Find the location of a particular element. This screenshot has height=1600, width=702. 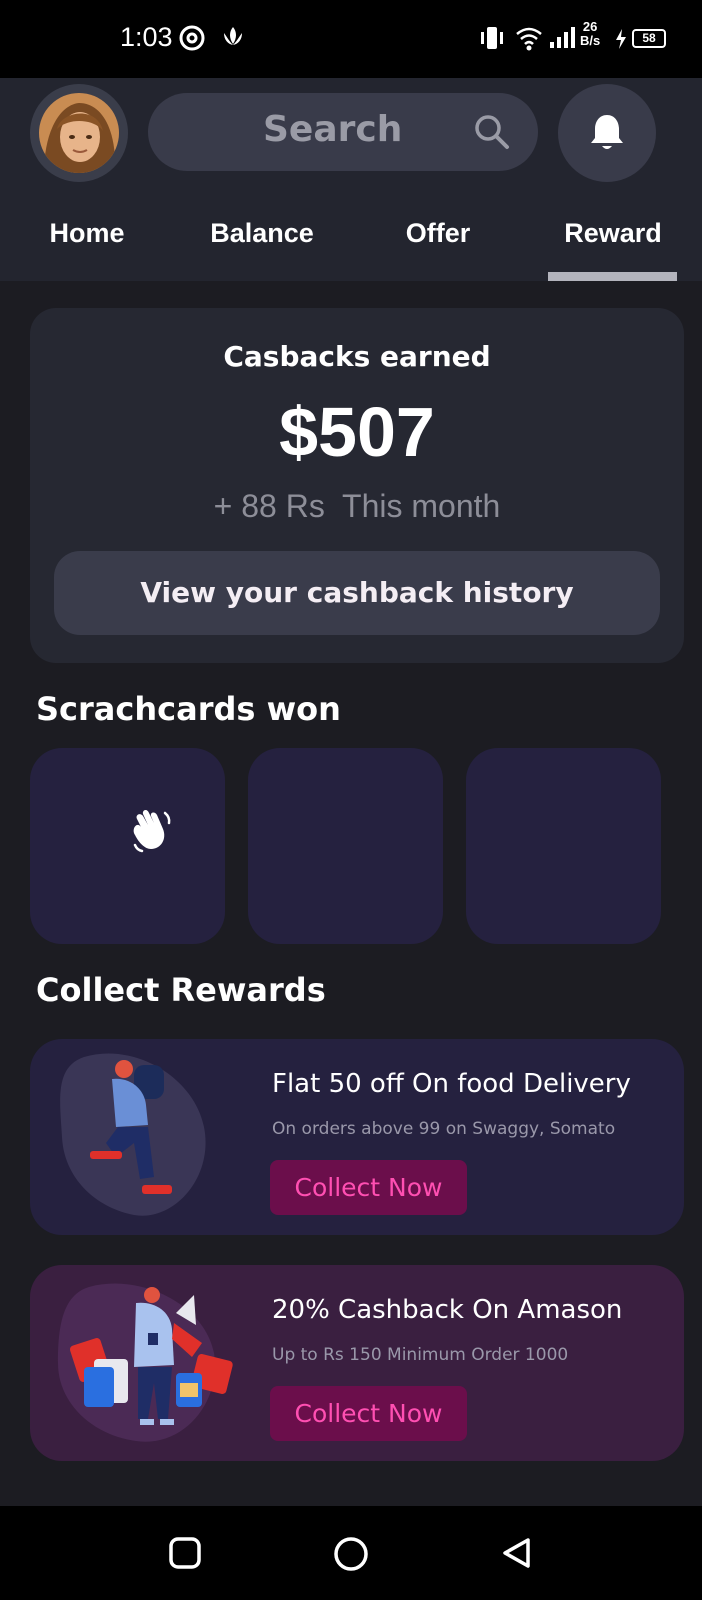

lotus-icon is located at coordinates (233, 39).